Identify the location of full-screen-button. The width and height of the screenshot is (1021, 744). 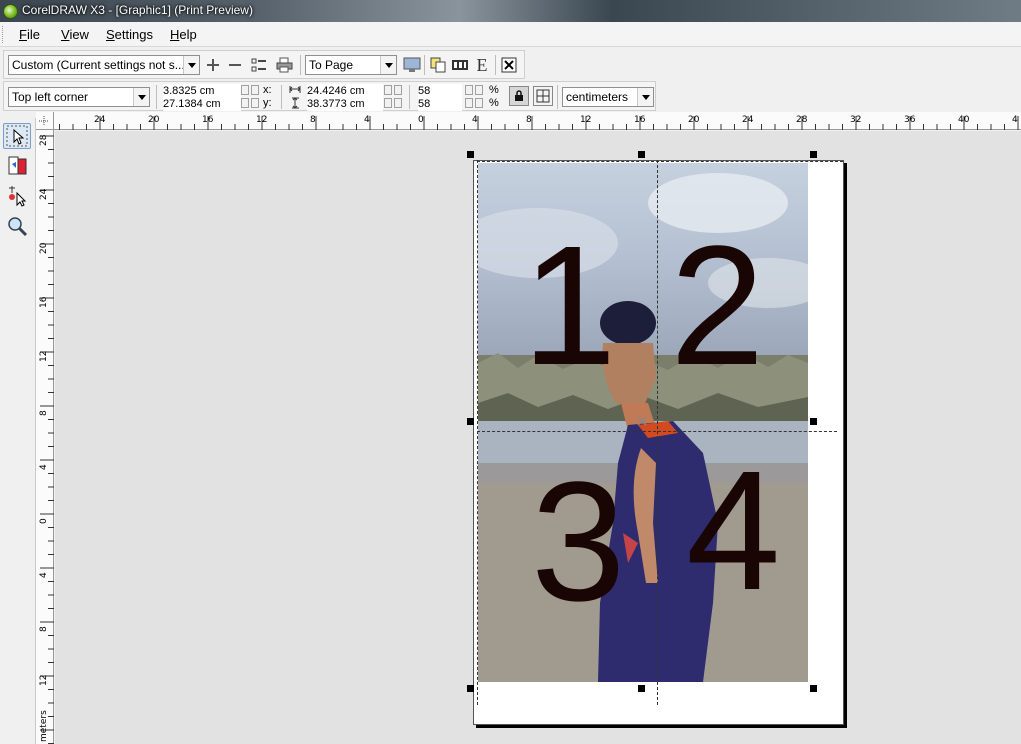
(412, 65).